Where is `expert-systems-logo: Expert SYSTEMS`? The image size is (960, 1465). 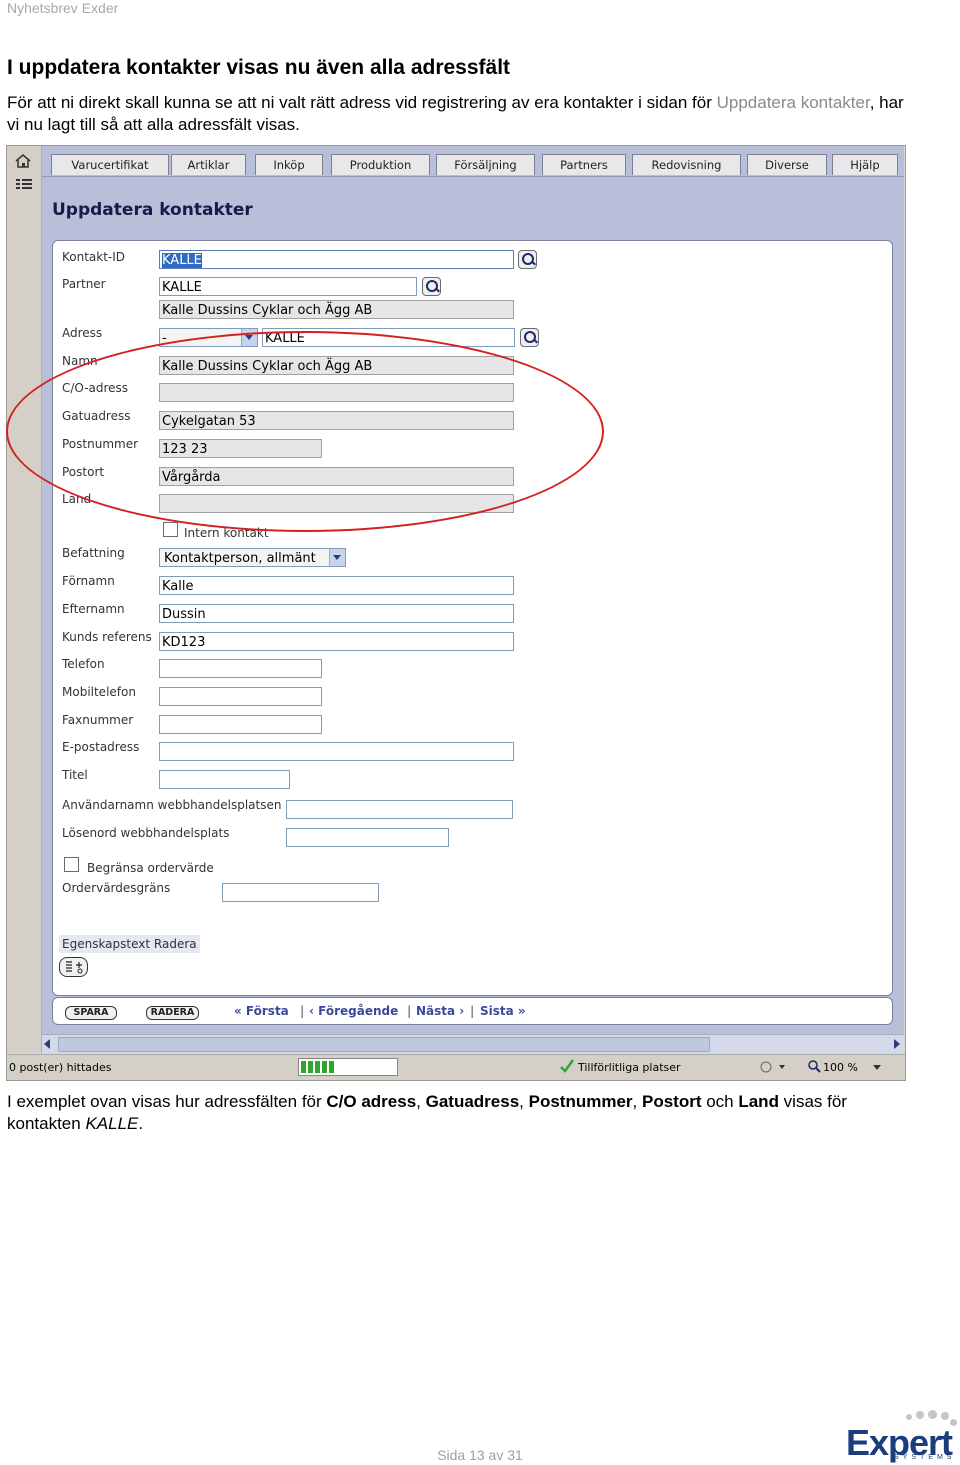
expert-systems-logo: Expert SYSTEMS is located at coordinates (902, 1436).